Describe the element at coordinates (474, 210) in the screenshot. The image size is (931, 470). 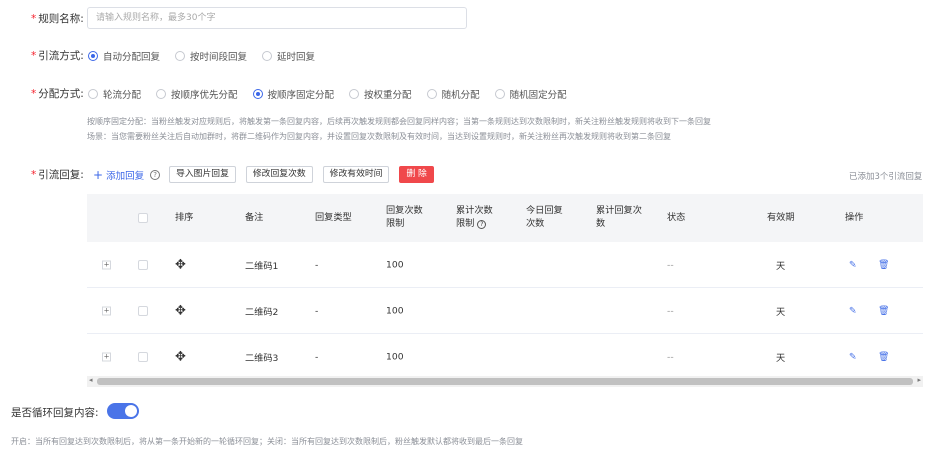
I see `header-total-line1: 累计次数` at that location.